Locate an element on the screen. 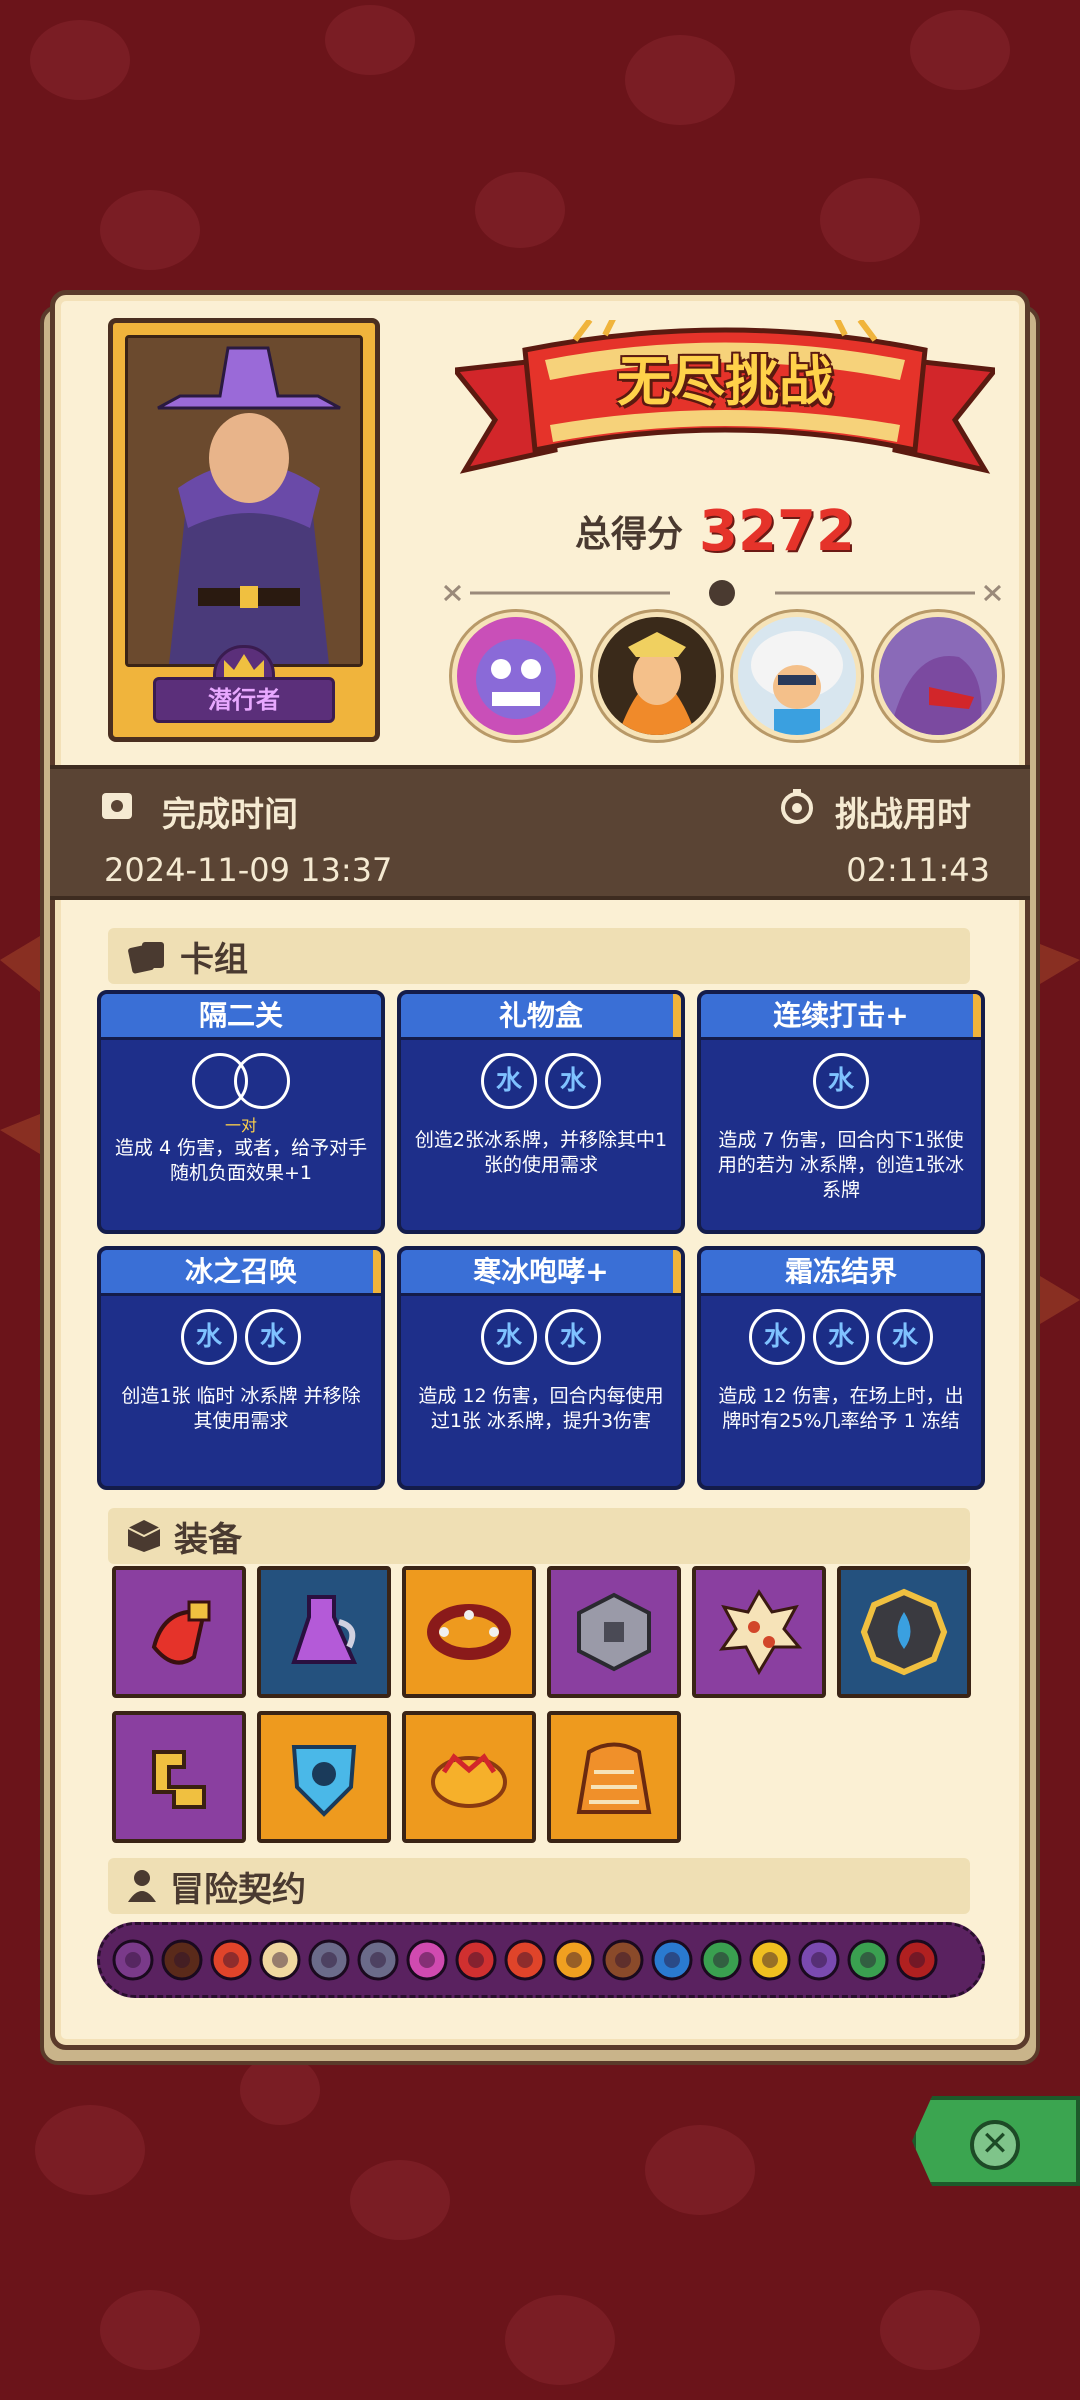 This screenshot has height=2400, width=1080. red-flask-icon is located at coordinates (179, 1632).